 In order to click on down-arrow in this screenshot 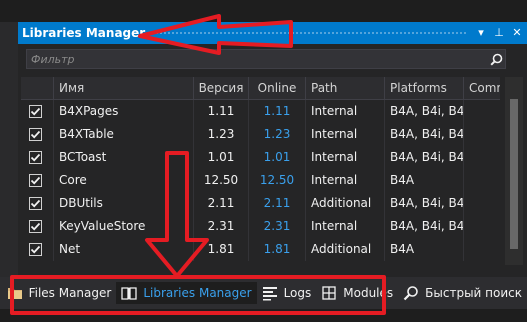, I will do `click(177, 214)`.